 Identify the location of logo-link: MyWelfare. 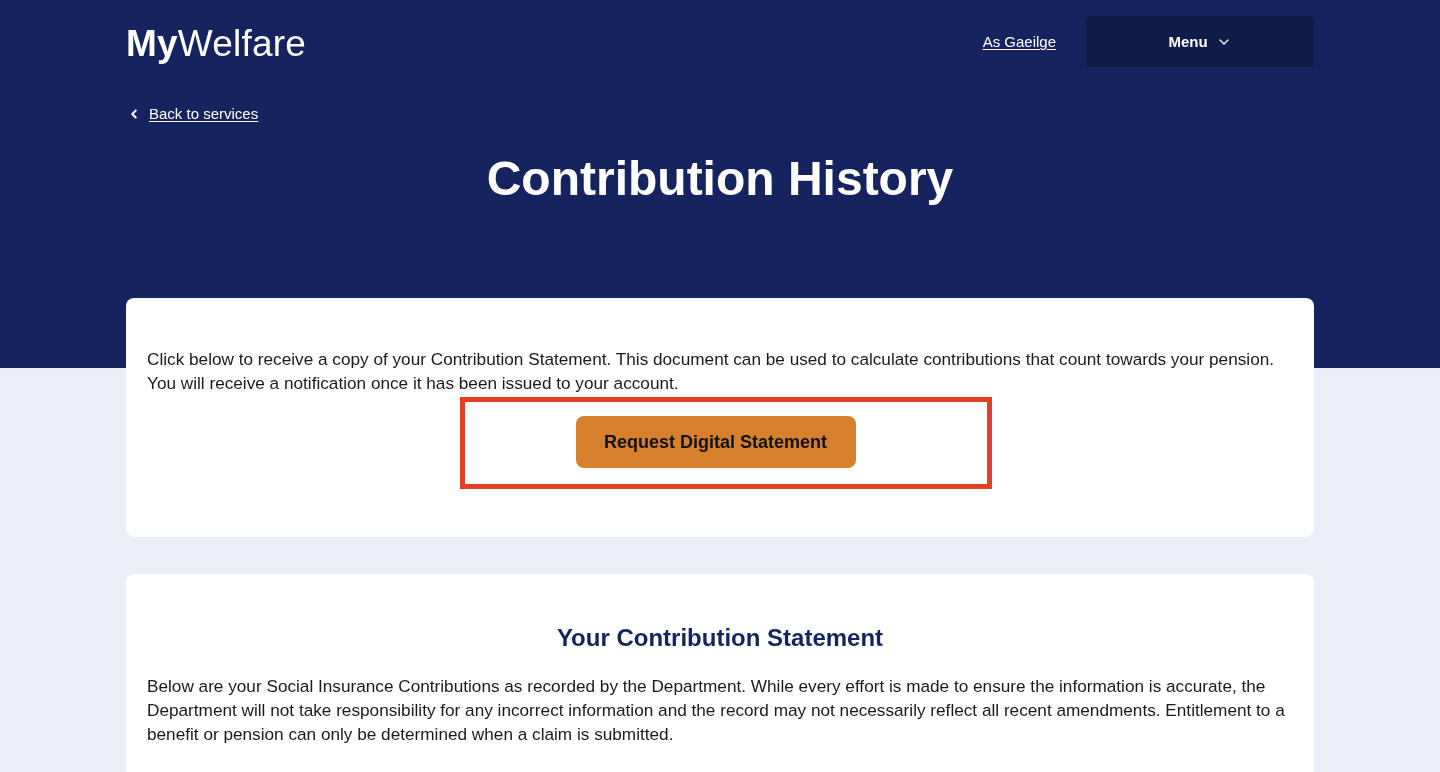
(216, 43).